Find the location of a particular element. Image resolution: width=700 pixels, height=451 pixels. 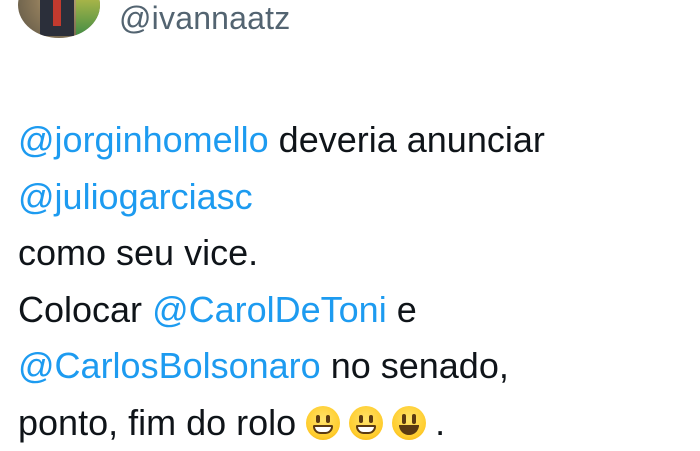

mention-link: @jorginhomello is located at coordinates (143, 139).